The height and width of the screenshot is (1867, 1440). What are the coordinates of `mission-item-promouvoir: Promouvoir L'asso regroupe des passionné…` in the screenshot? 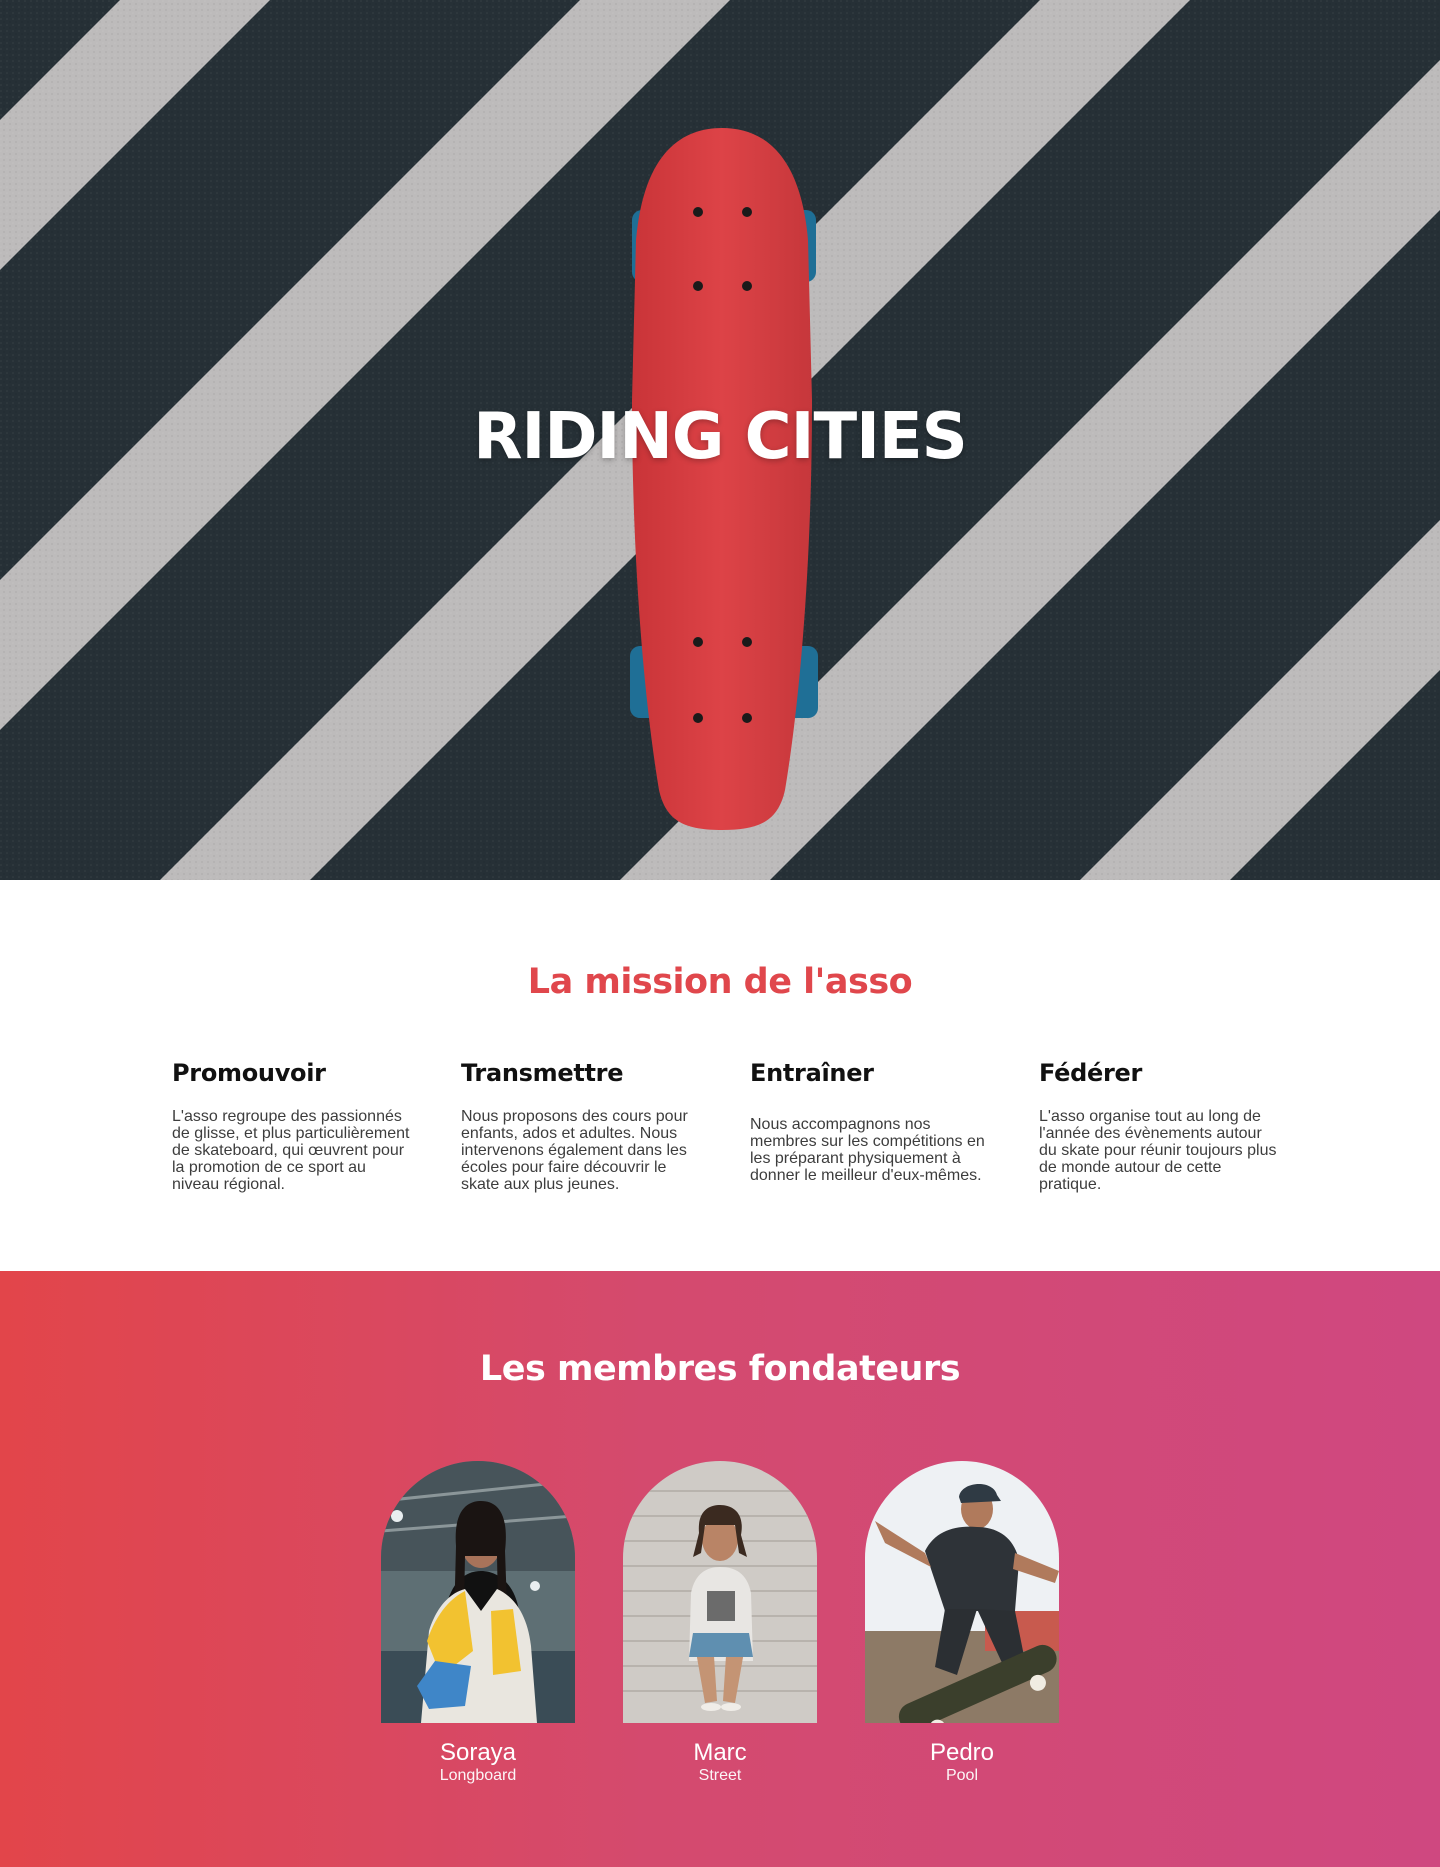 It's located at (316, 1126).